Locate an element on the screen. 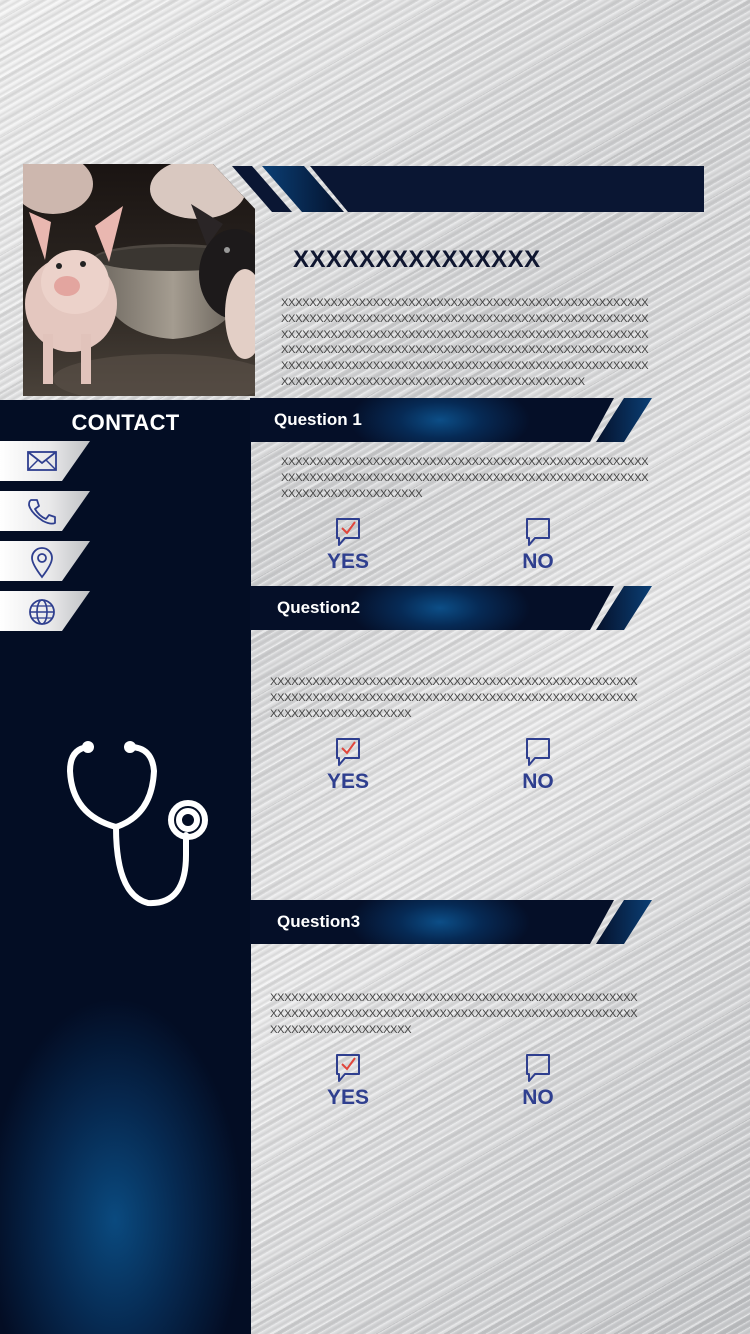 The width and height of the screenshot is (750, 1334). question-2-yes-button: YES is located at coordinates (348, 765).